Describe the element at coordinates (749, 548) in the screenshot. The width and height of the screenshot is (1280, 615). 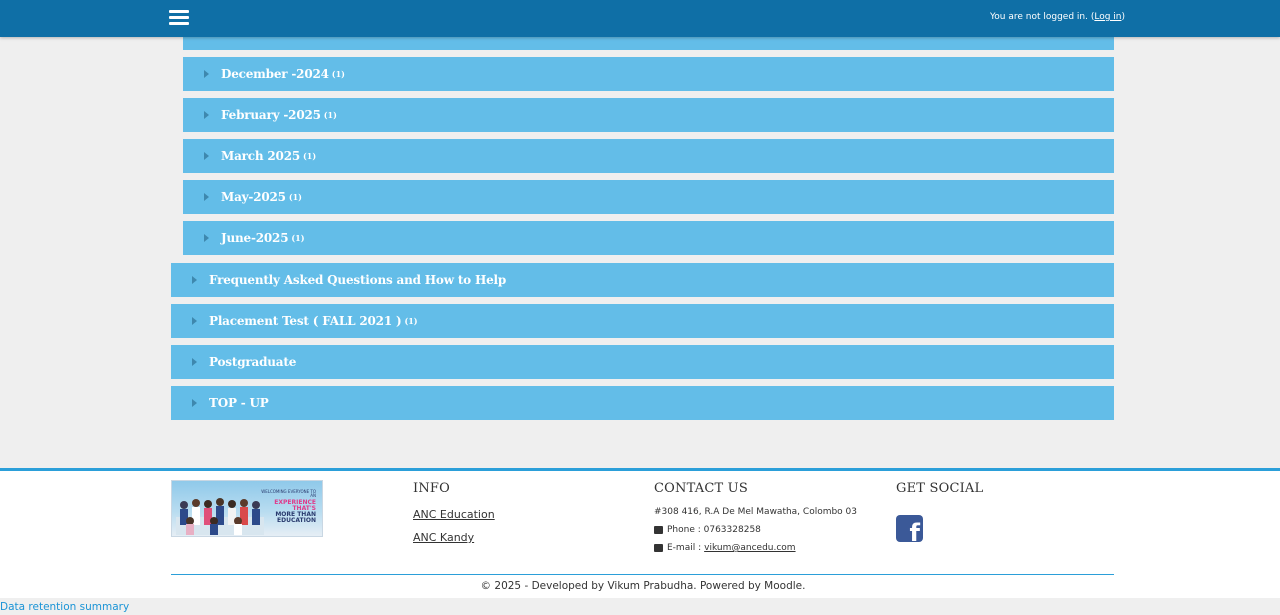
I see `email-link: vikum@ancedu.com` at that location.